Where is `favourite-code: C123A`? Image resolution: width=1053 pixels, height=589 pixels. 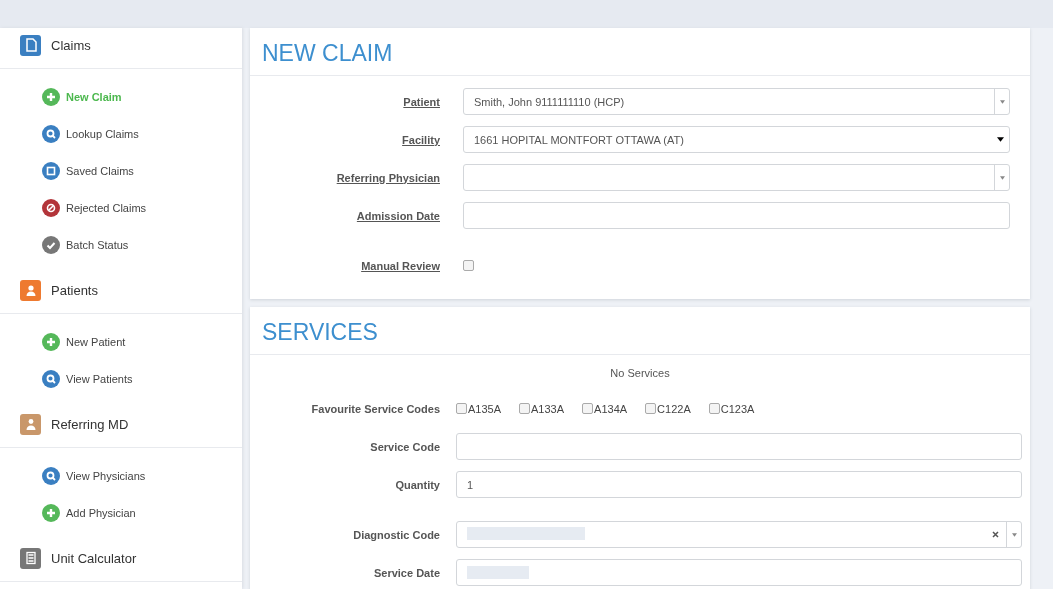
favourite-code: C123A is located at coordinates (731, 408).